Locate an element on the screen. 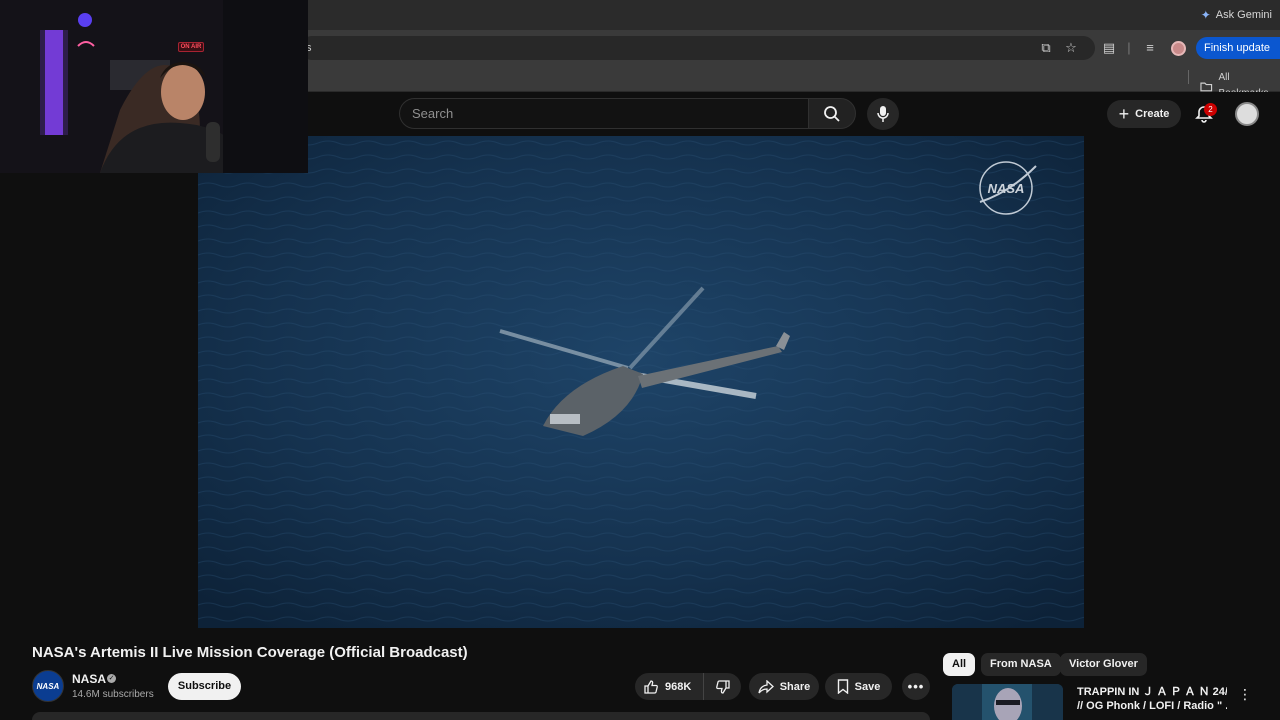 The image size is (1280, 720). thumbnail-image is located at coordinates (1007, 702).